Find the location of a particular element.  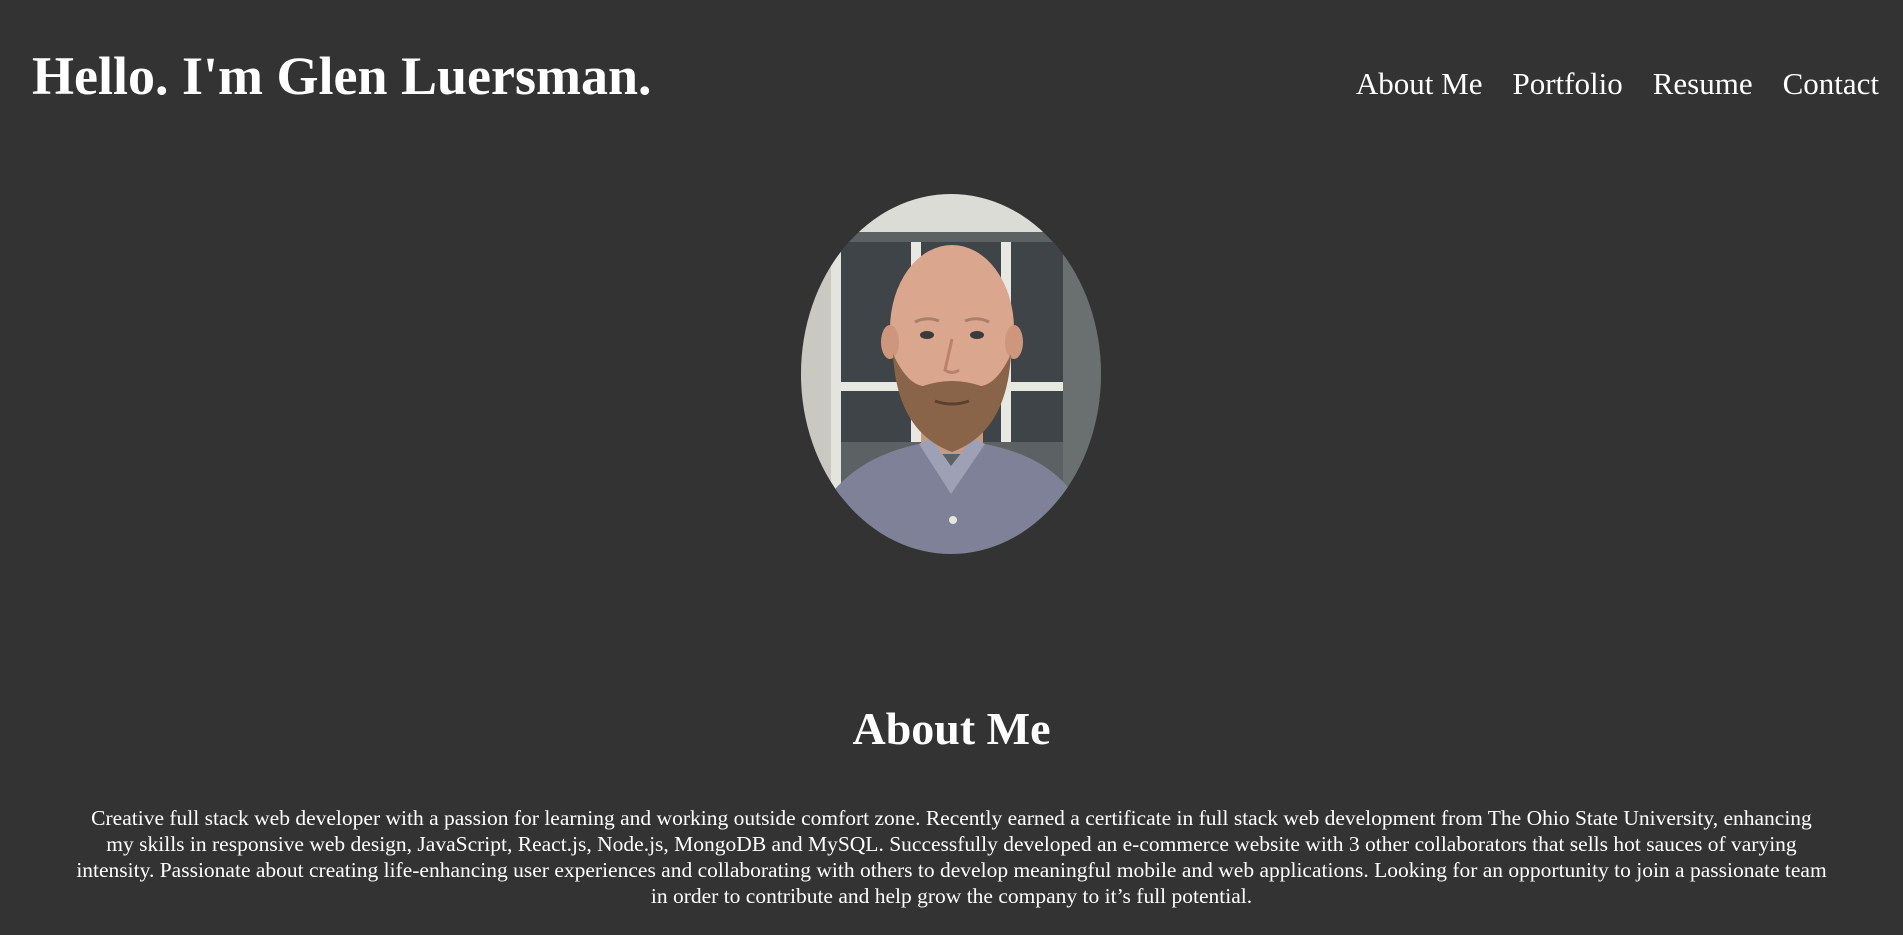

nav-link-resume: Resume is located at coordinates (1703, 84).